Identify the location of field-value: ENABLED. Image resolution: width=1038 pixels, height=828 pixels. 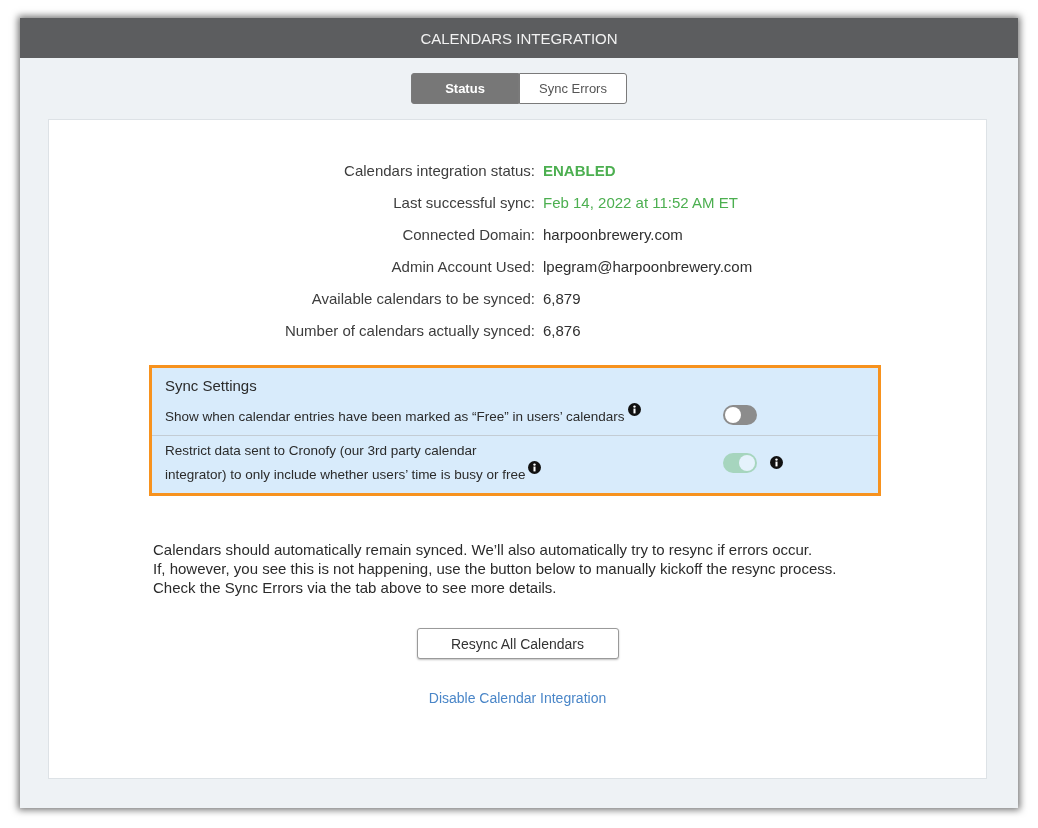
(579, 171).